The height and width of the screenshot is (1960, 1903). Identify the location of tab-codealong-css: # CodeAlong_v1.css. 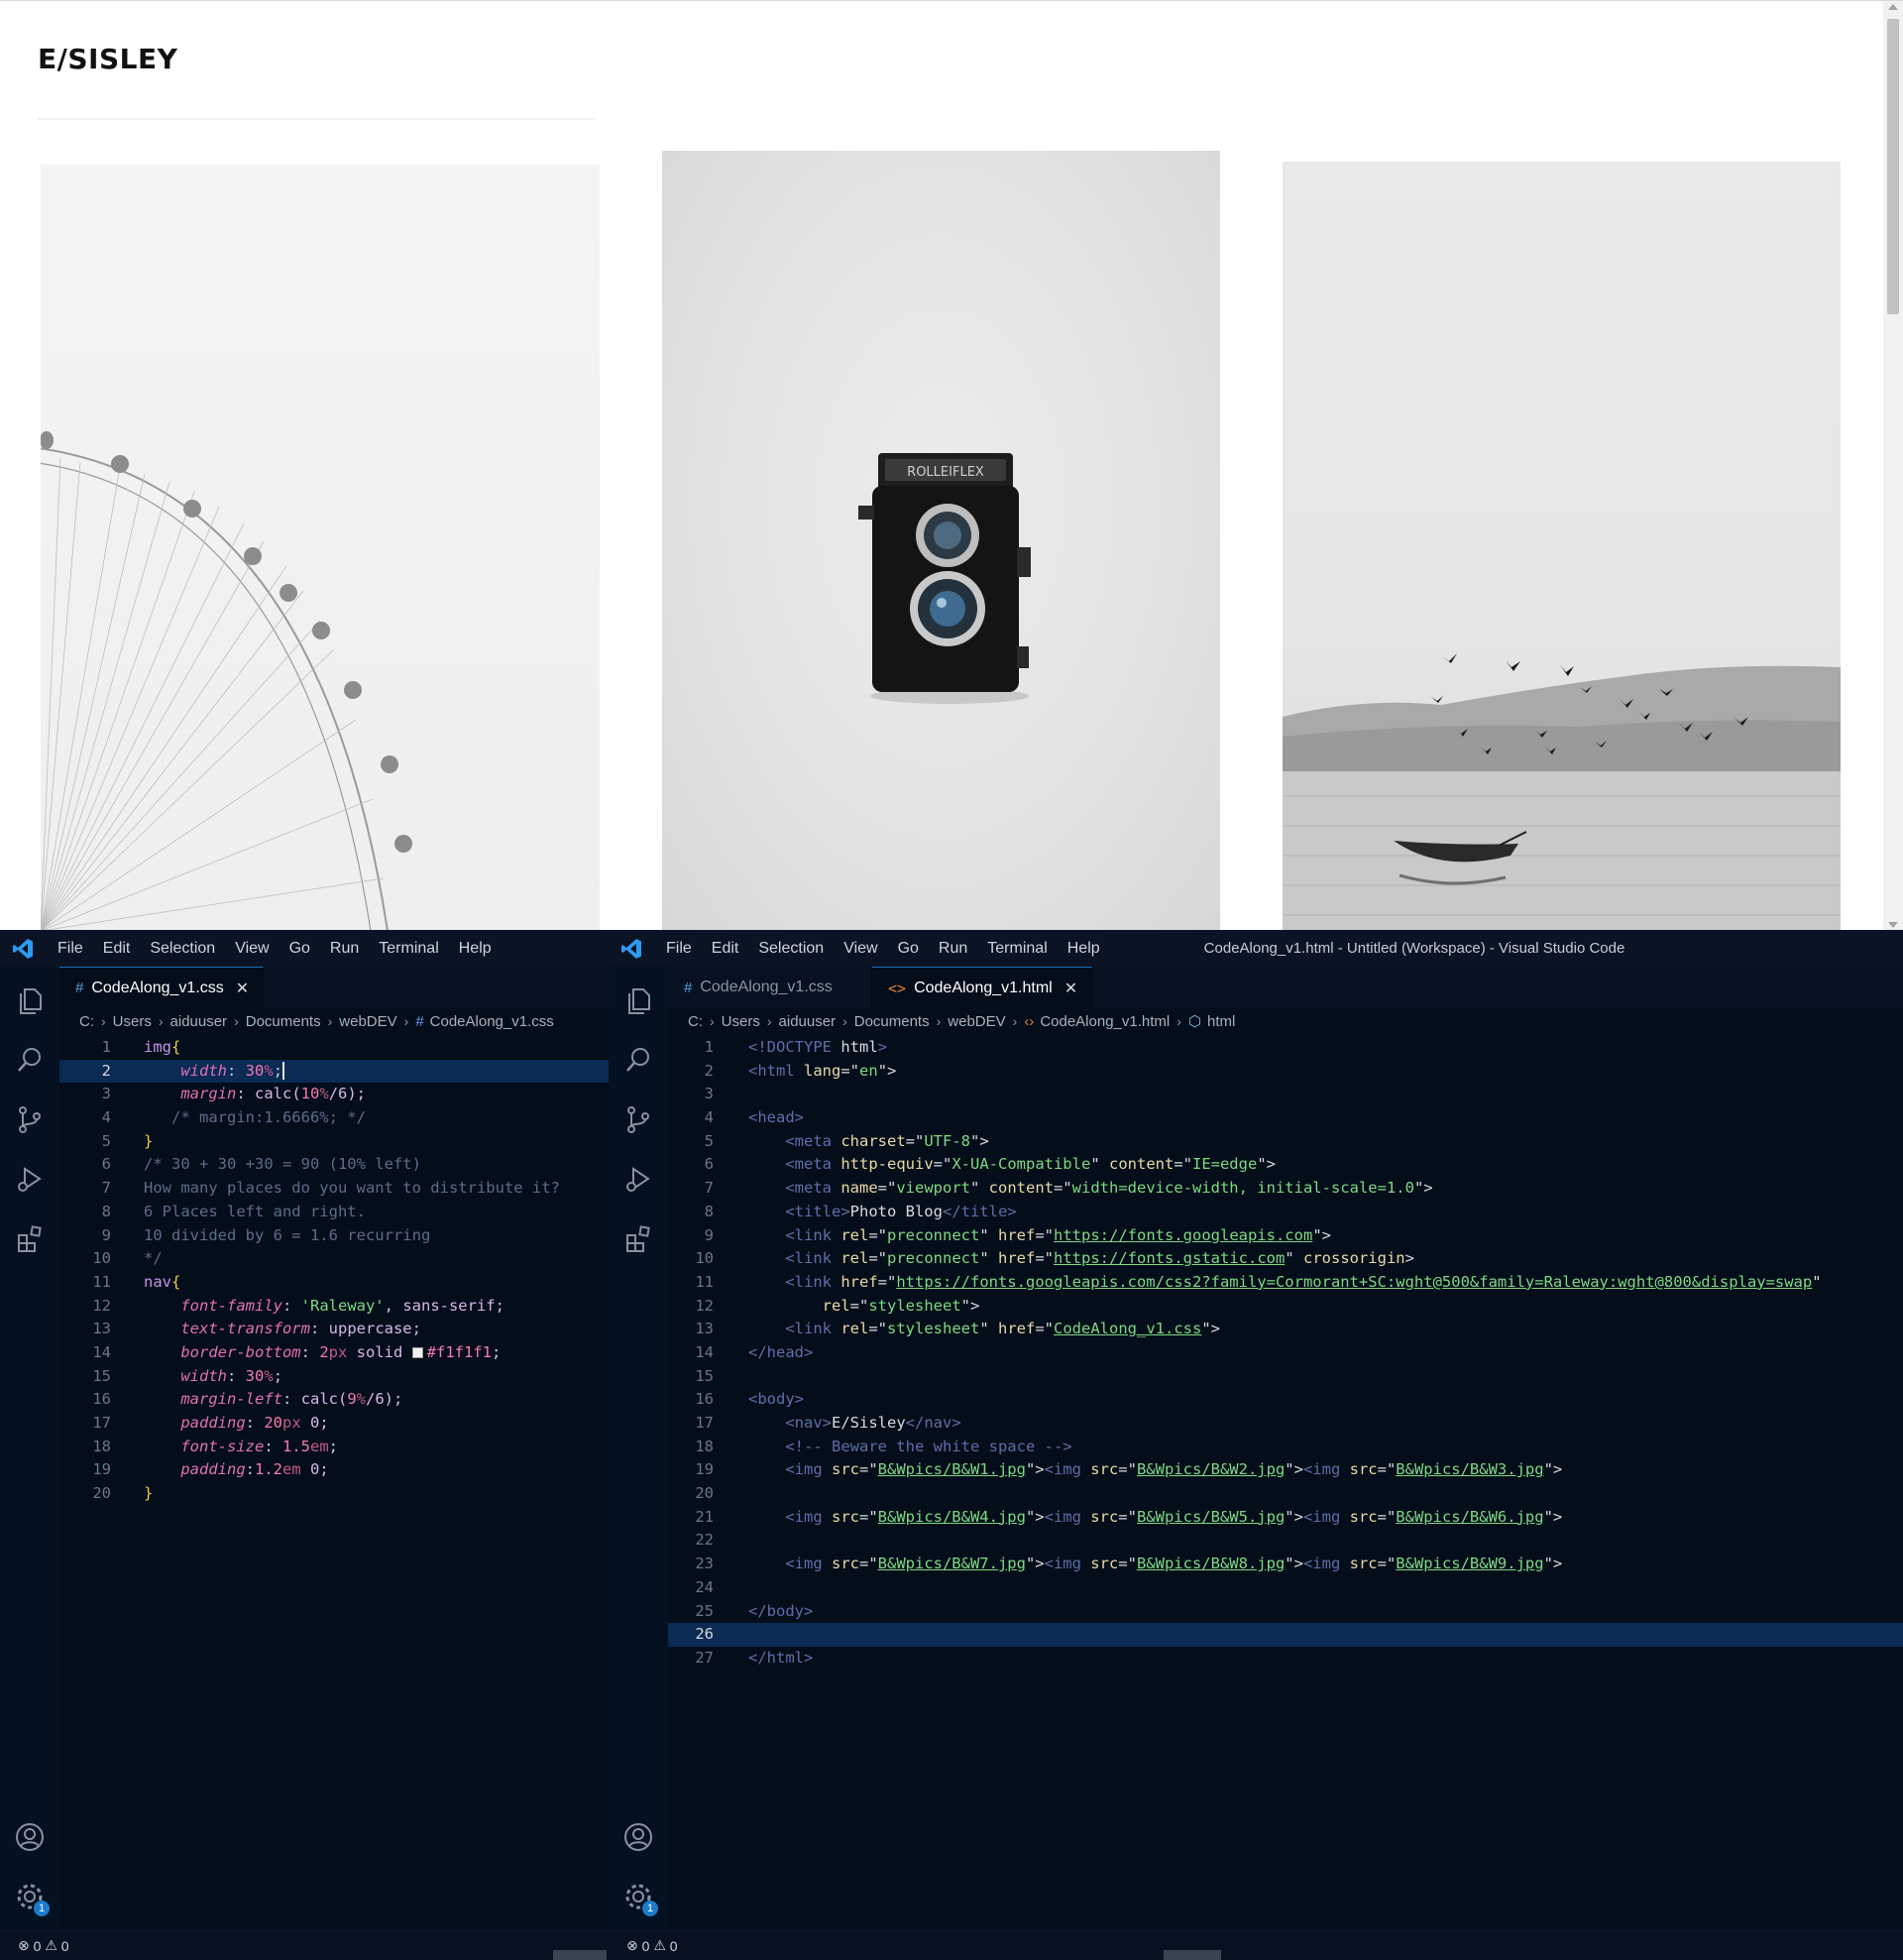
(770, 987).